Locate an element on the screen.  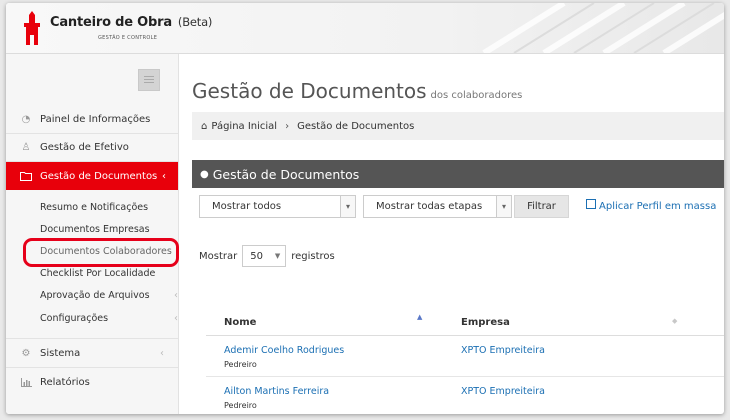
table-header: Nome ▲ Empresa ◆ is located at coordinates (465, 322).